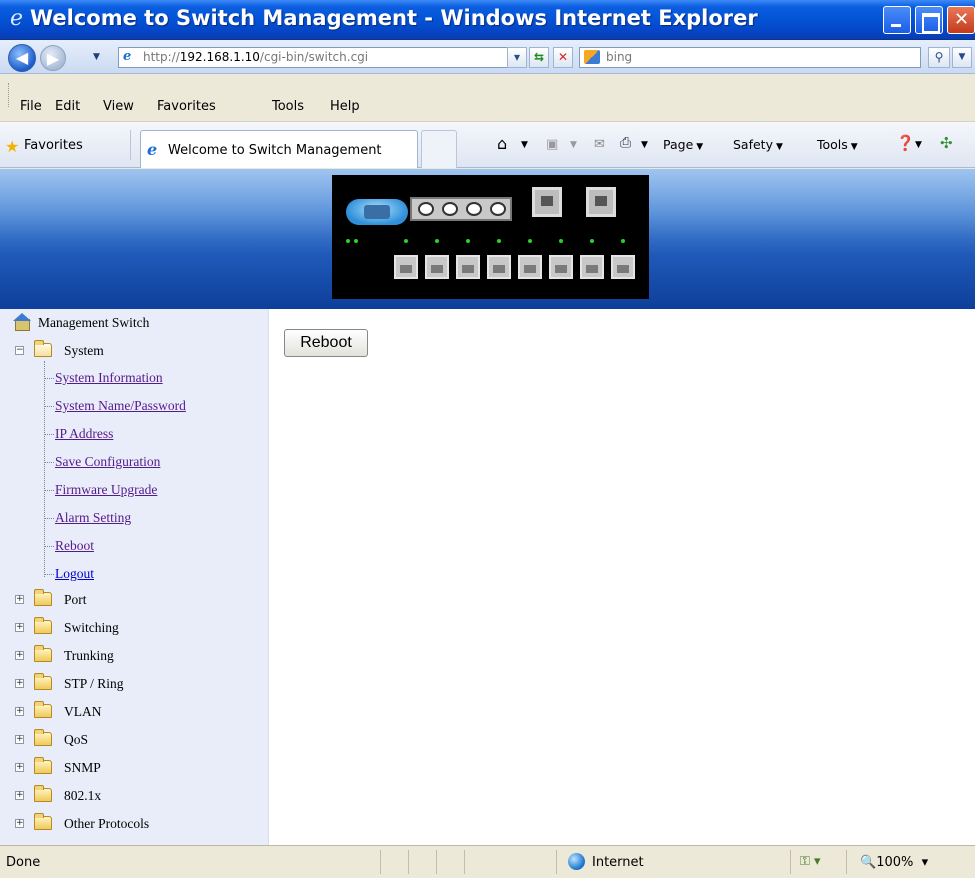 The height and width of the screenshot is (878, 975). Describe the element at coordinates (96, 57) in the screenshot. I see `history-dropdown-icon: ▼` at that location.